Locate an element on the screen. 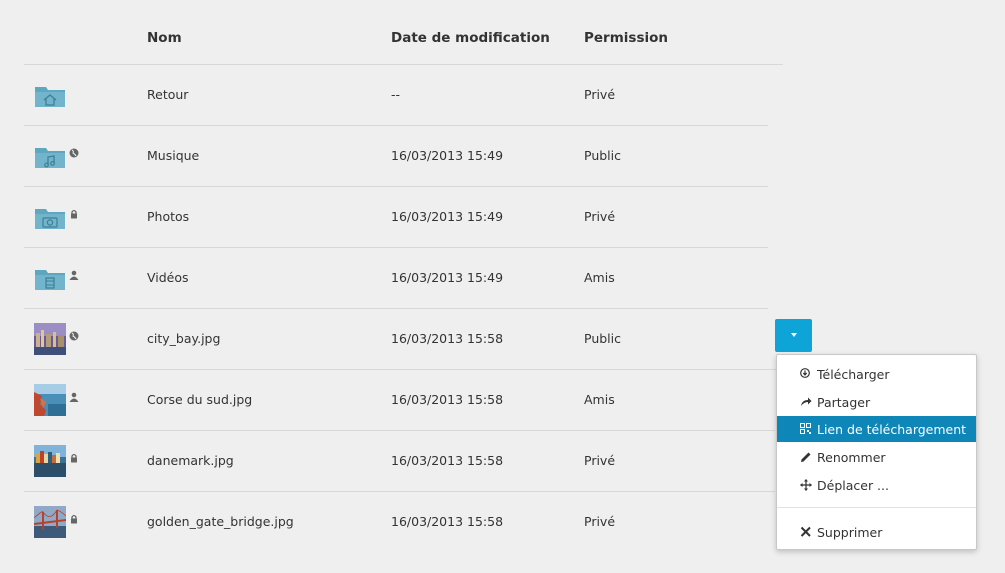 This screenshot has height=573, width=1005. table-row: Vidéos 16/03/2013 15:49 Amis is located at coordinates (396, 278).